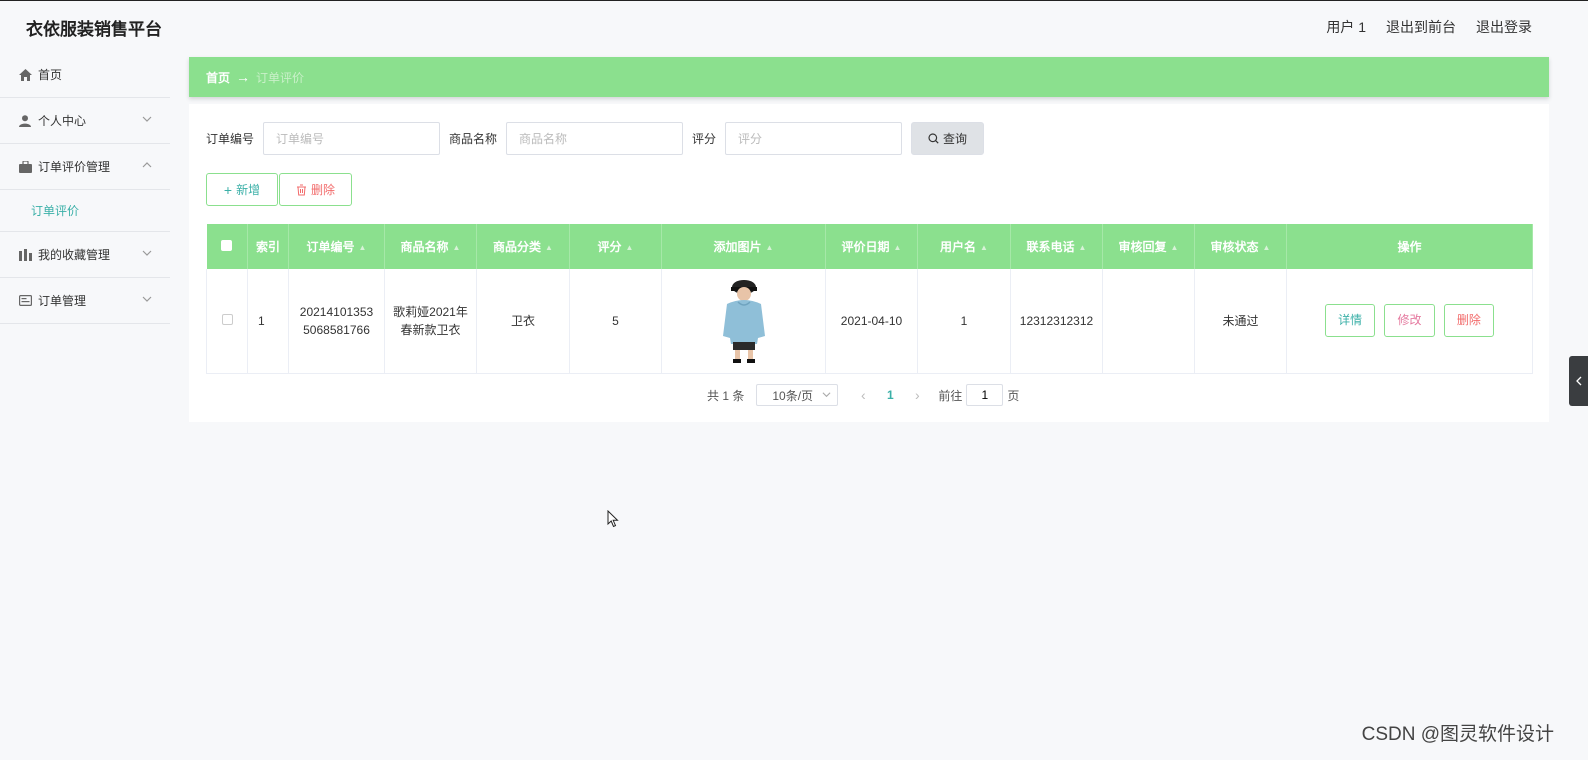 The height and width of the screenshot is (760, 1588). What do you see at coordinates (25, 75) in the screenshot?
I see `home-icon` at bounding box center [25, 75].